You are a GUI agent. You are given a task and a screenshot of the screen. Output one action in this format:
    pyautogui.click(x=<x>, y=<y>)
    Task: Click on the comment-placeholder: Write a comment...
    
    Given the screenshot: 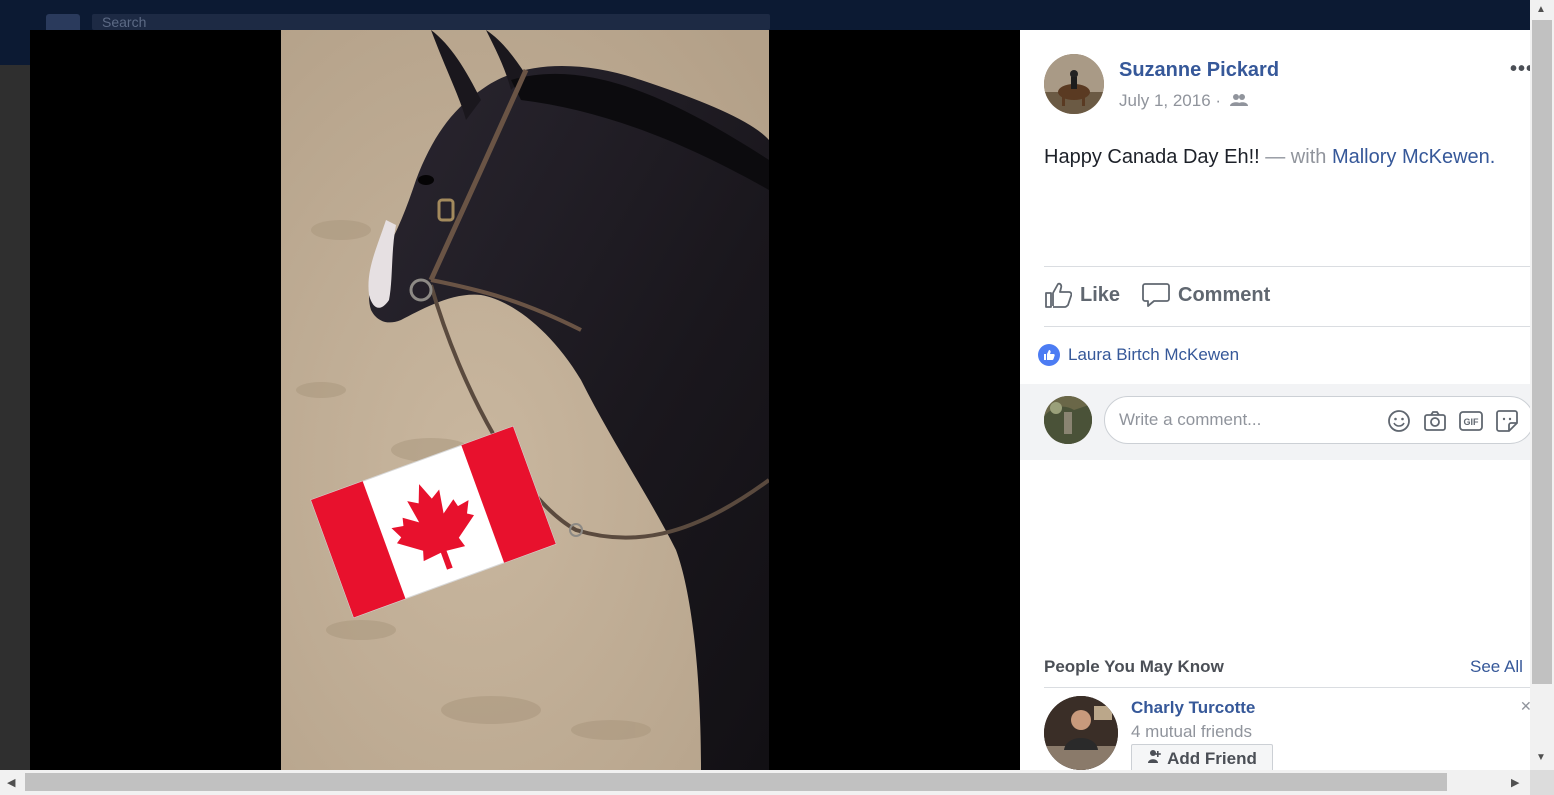 What is the action you would take?
    pyautogui.click(x=1190, y=420)
    